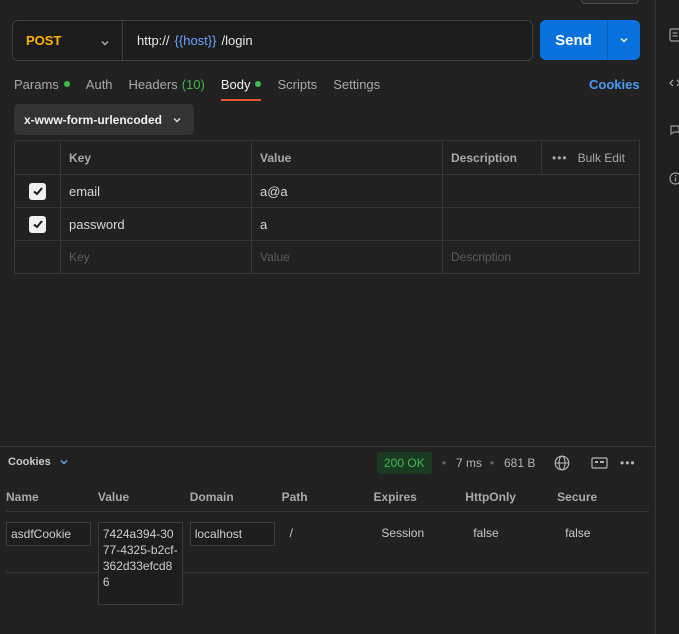 The width and height of the screenshot is (679, 634). What do you see at coordinates (562, 464) in the screenshot?
I see `globe-icon` at bounding box center [562, 464].